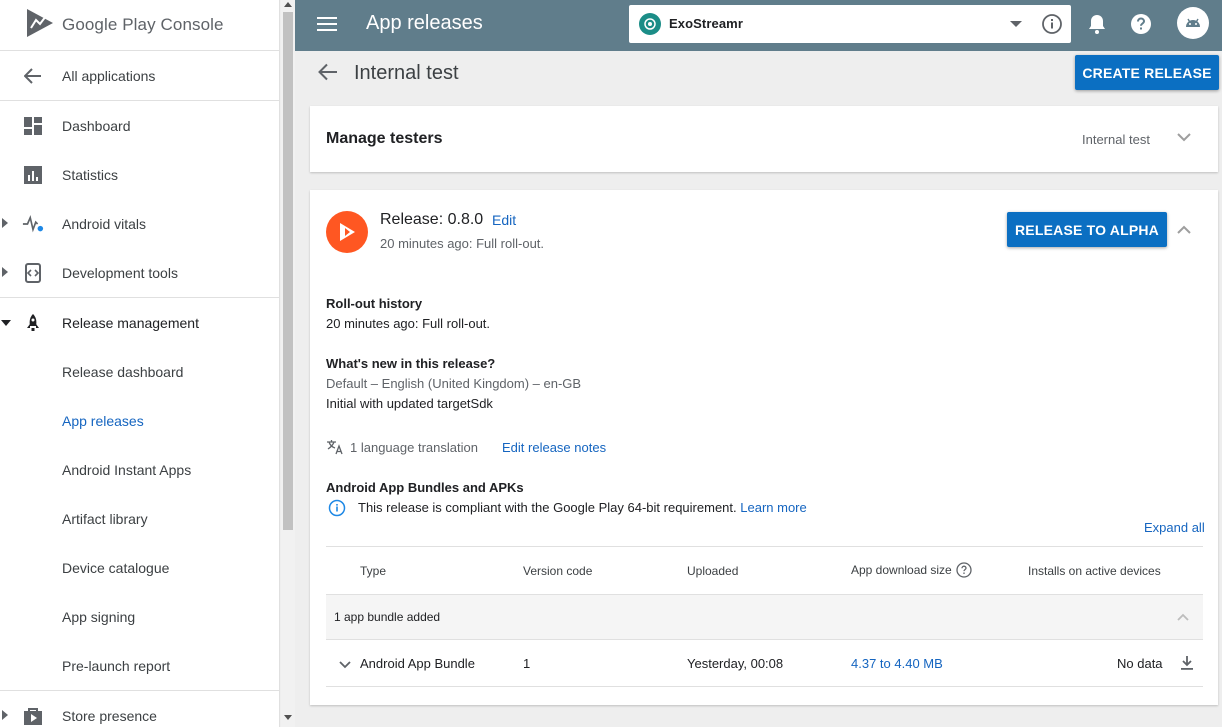  I want to click on release-subtitle: 20 minutes ago: Full roll-out., so click(462, 243).